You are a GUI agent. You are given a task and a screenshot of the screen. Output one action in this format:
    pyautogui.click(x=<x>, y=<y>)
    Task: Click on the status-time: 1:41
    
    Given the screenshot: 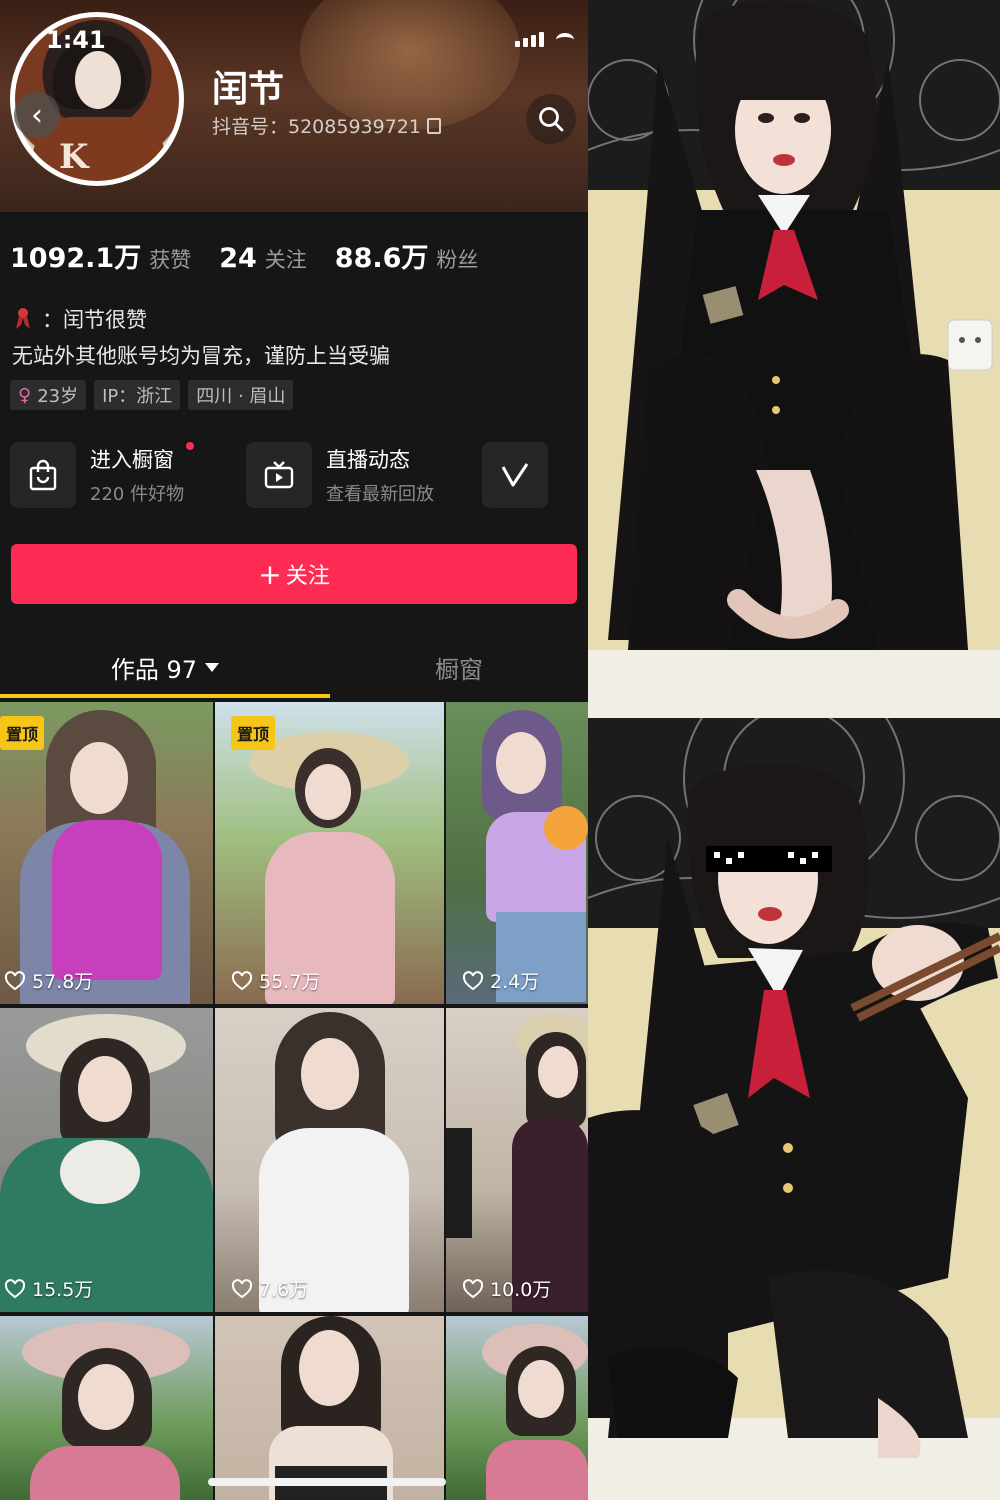 What is the action you would take?
    pyautogui.click(x=76, y=40)
    